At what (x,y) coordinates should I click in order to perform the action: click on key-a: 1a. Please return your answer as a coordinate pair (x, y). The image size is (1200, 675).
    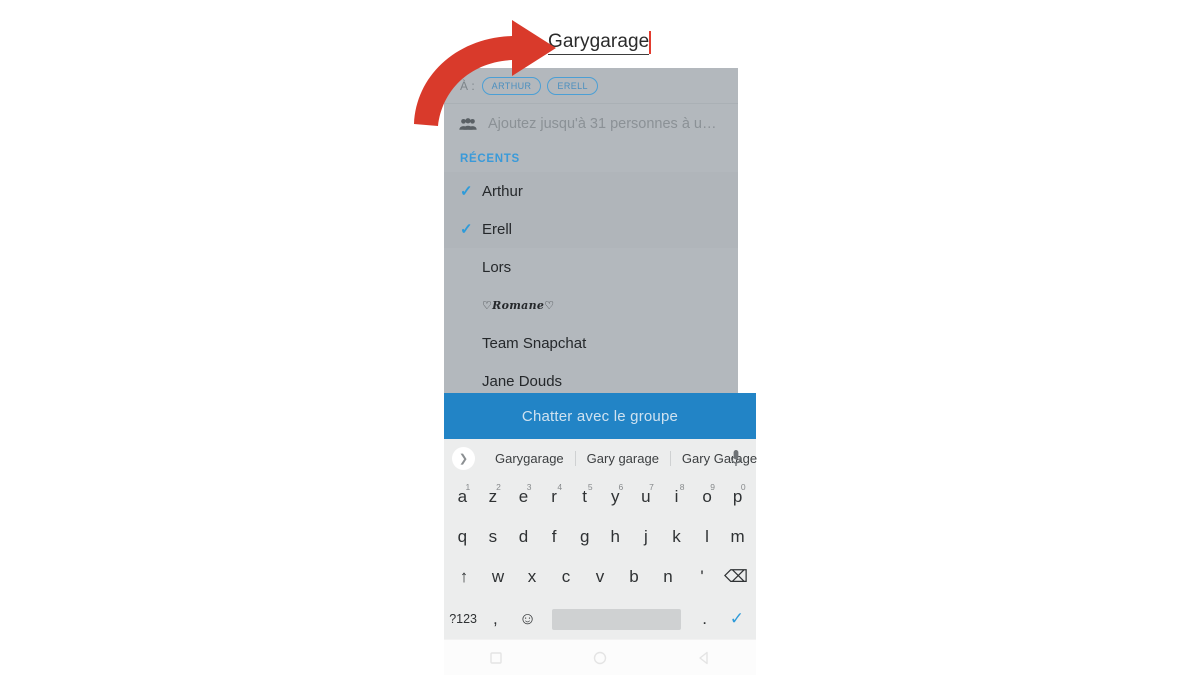
    Looking at the image, I should click on (462, 497).